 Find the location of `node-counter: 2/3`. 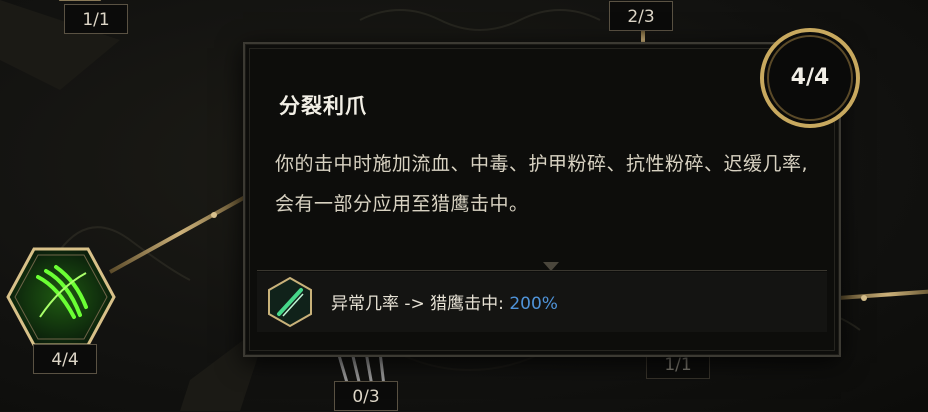

node-counter: 2/3 is located at coordinates (641, 16).